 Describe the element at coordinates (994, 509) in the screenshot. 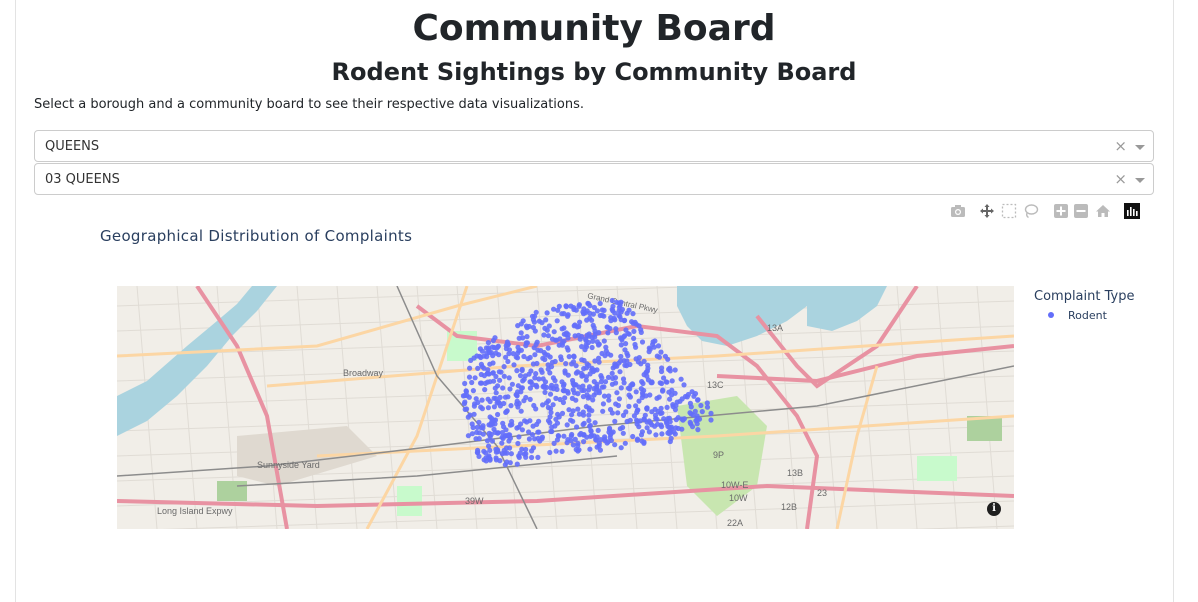

I see `info-icon: i` at that location.